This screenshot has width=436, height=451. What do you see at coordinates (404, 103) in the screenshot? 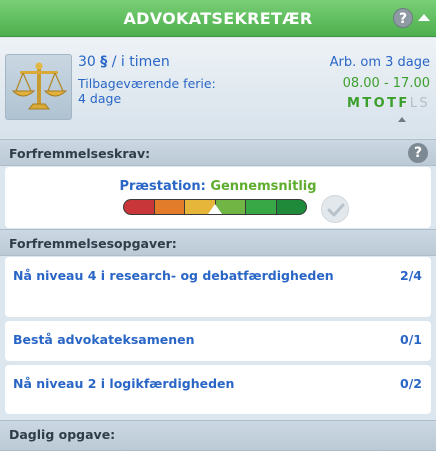
I see `day-friday: F` at bounding box center [404, 103].